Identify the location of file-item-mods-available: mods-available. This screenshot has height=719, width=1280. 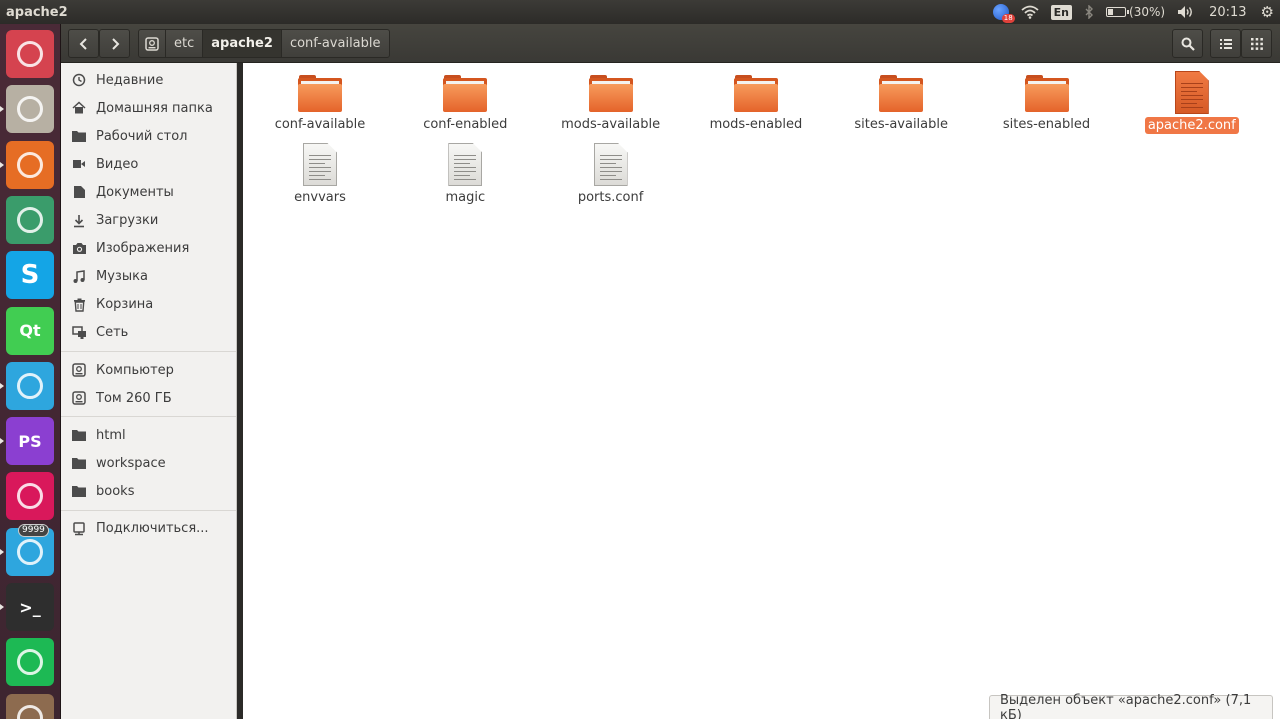
(611, 98).